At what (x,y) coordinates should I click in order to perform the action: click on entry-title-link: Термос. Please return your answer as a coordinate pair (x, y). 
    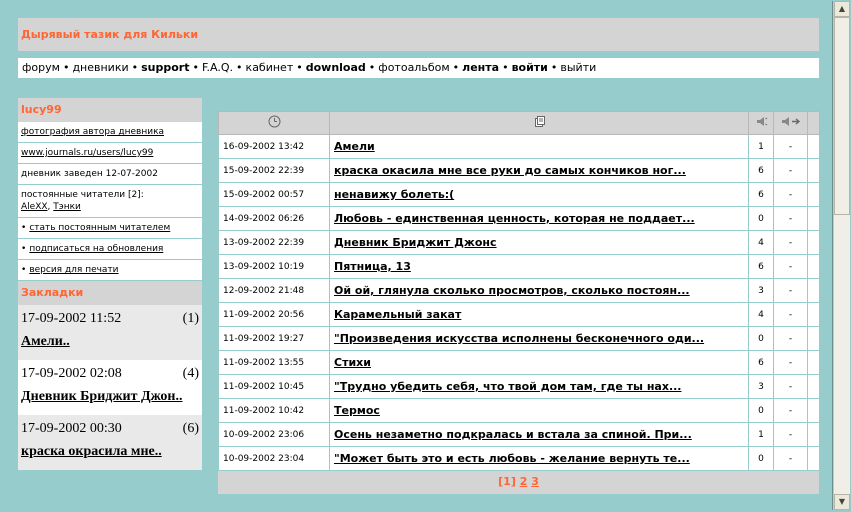
    Looking at the image, I should click on (539, 410).